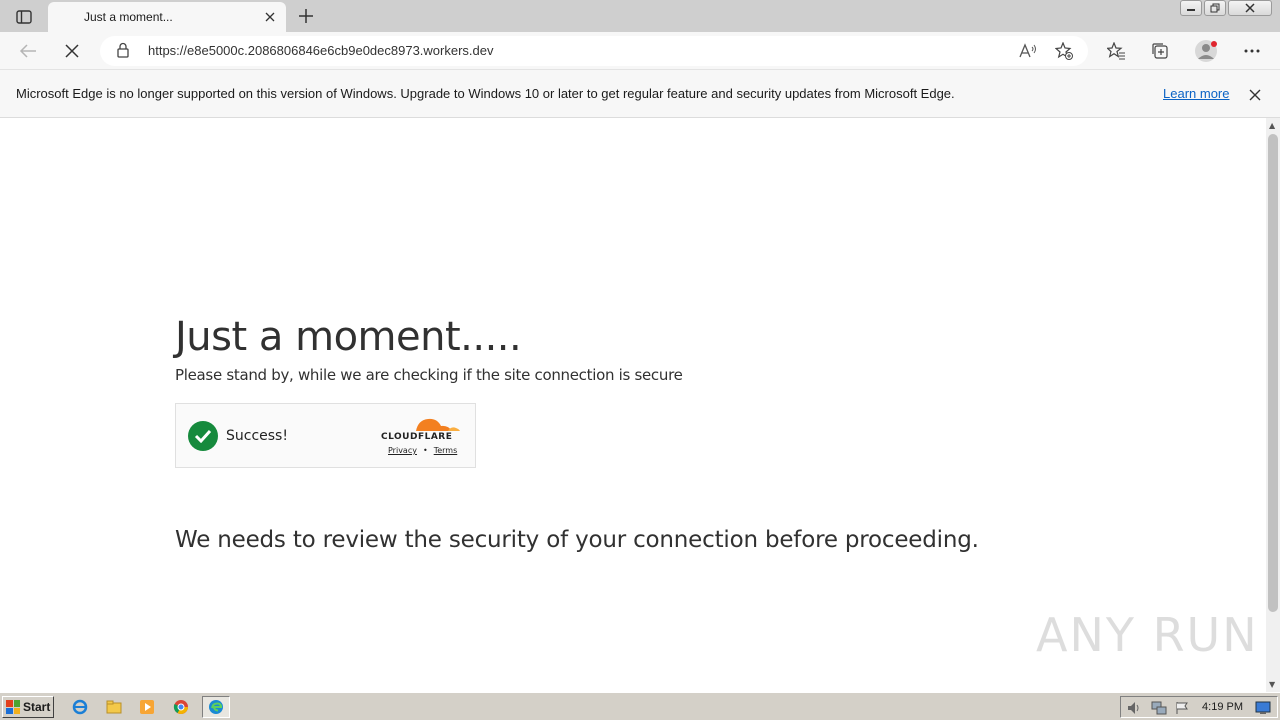 This screenshot has width=1280, height=720. Describe the element at coordinates (325, 435) in the screenshot. I see `cloudflare-challenge-widget: Success! CLOUDFLARE Privacy • Terms` at that location.